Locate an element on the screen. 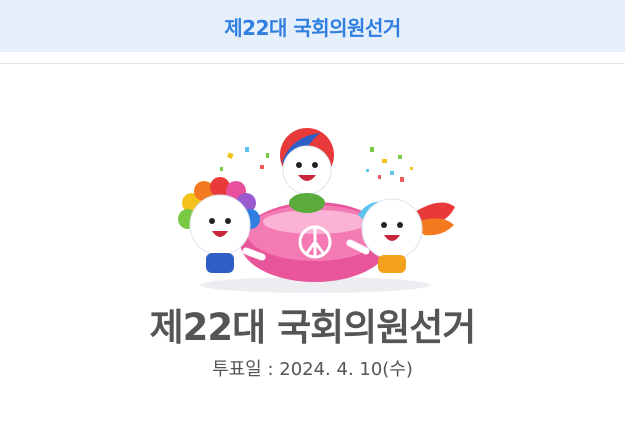 Image resolution: width=625 pixels, height=439 pixels. center-mascot is located at coordinates (307, 170).